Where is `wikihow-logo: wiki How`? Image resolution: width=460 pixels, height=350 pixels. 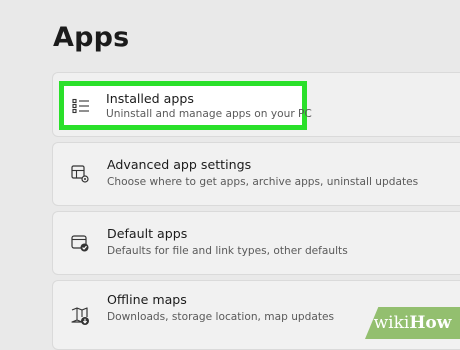 wikihow-logo: wiki How is located at coordinates (412, 323).